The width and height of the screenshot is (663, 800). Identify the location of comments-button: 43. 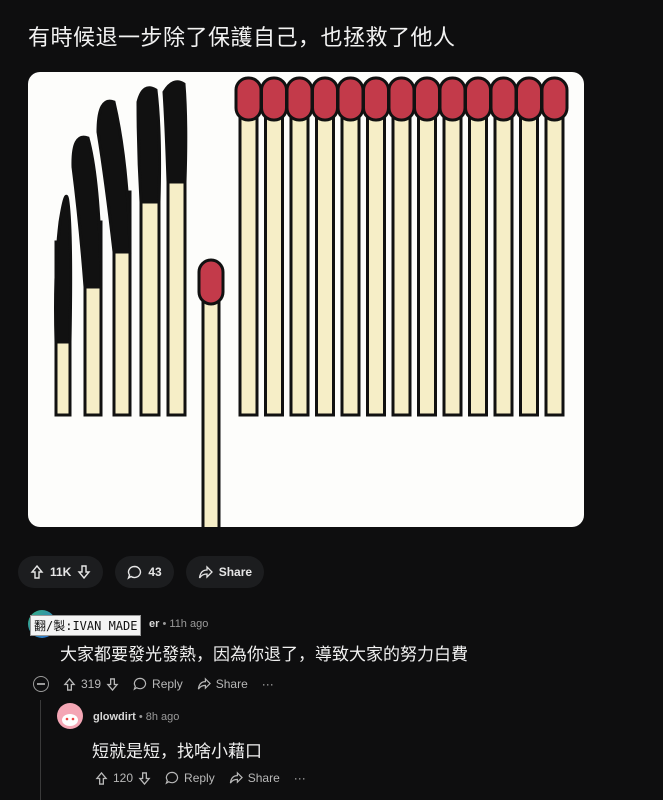
(144, 572).